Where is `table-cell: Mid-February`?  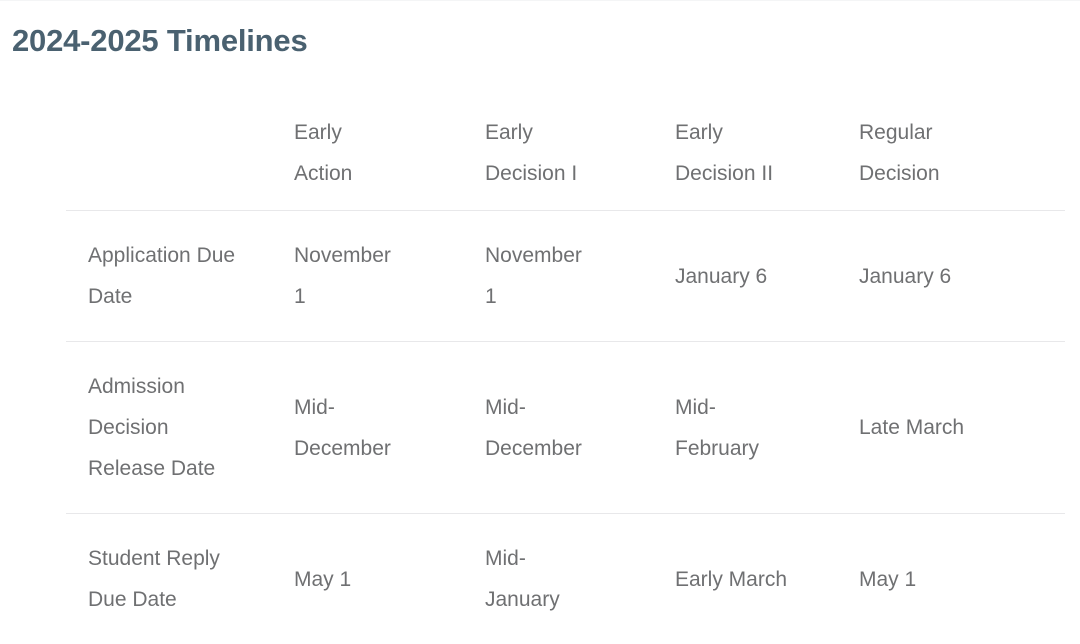 table-cell: Mid-February is located at coordinates (745, 428).